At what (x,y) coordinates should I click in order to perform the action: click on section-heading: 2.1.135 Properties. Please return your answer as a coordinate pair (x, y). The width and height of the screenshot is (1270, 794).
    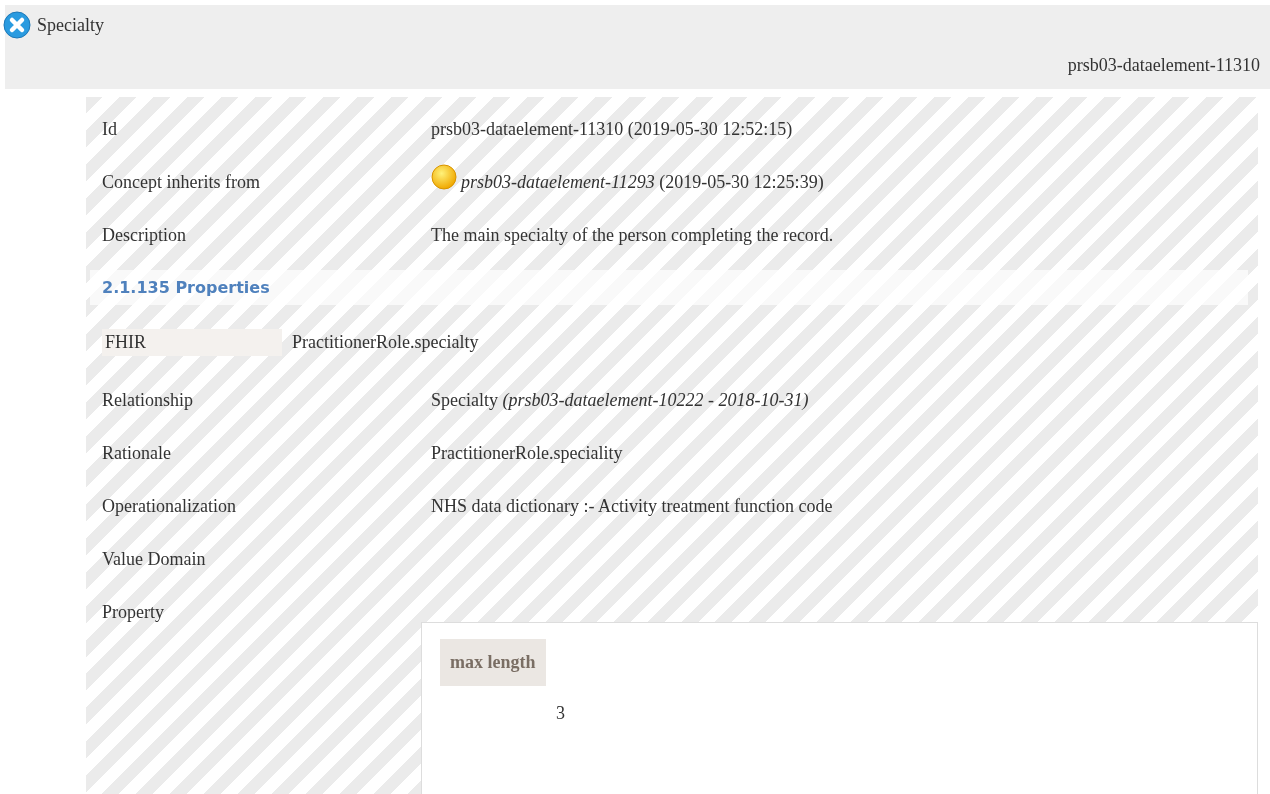
    Looking at the image, I should click on (186, 287).